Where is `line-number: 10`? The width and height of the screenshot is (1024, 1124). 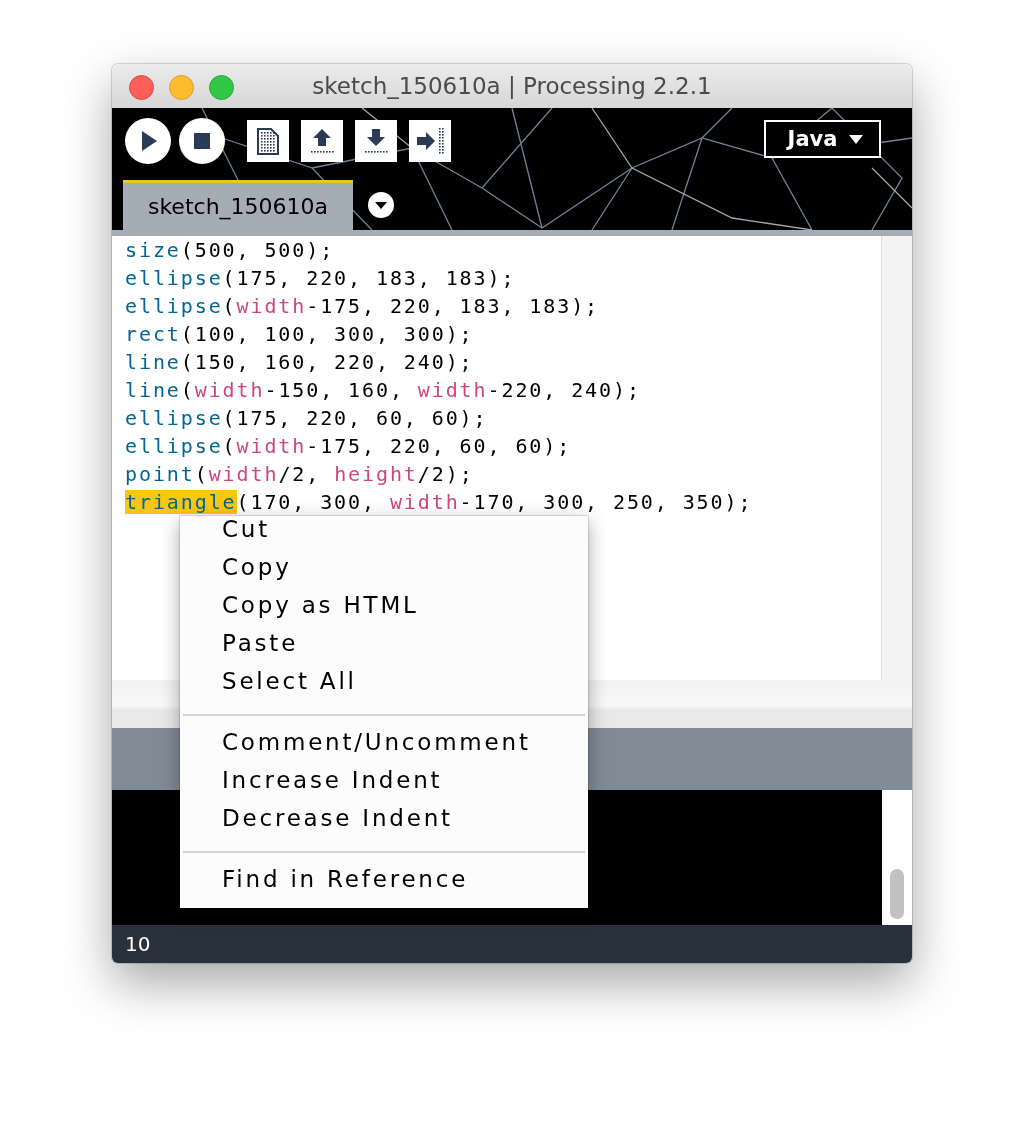
line-number: 10 is located at coordinates (138, 944).